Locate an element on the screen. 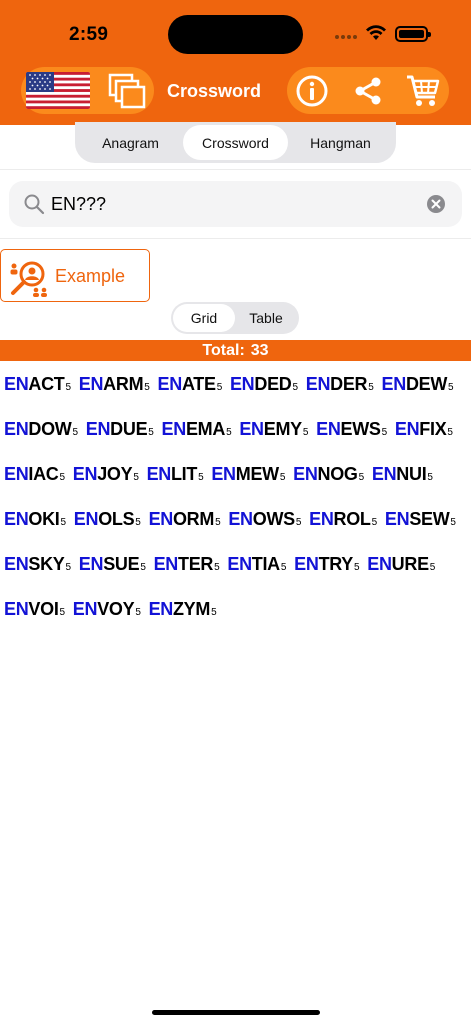 The height and width of the screenshot is (1024, 471). result-word: ENFIX5 is located at coordinates (424, 435).